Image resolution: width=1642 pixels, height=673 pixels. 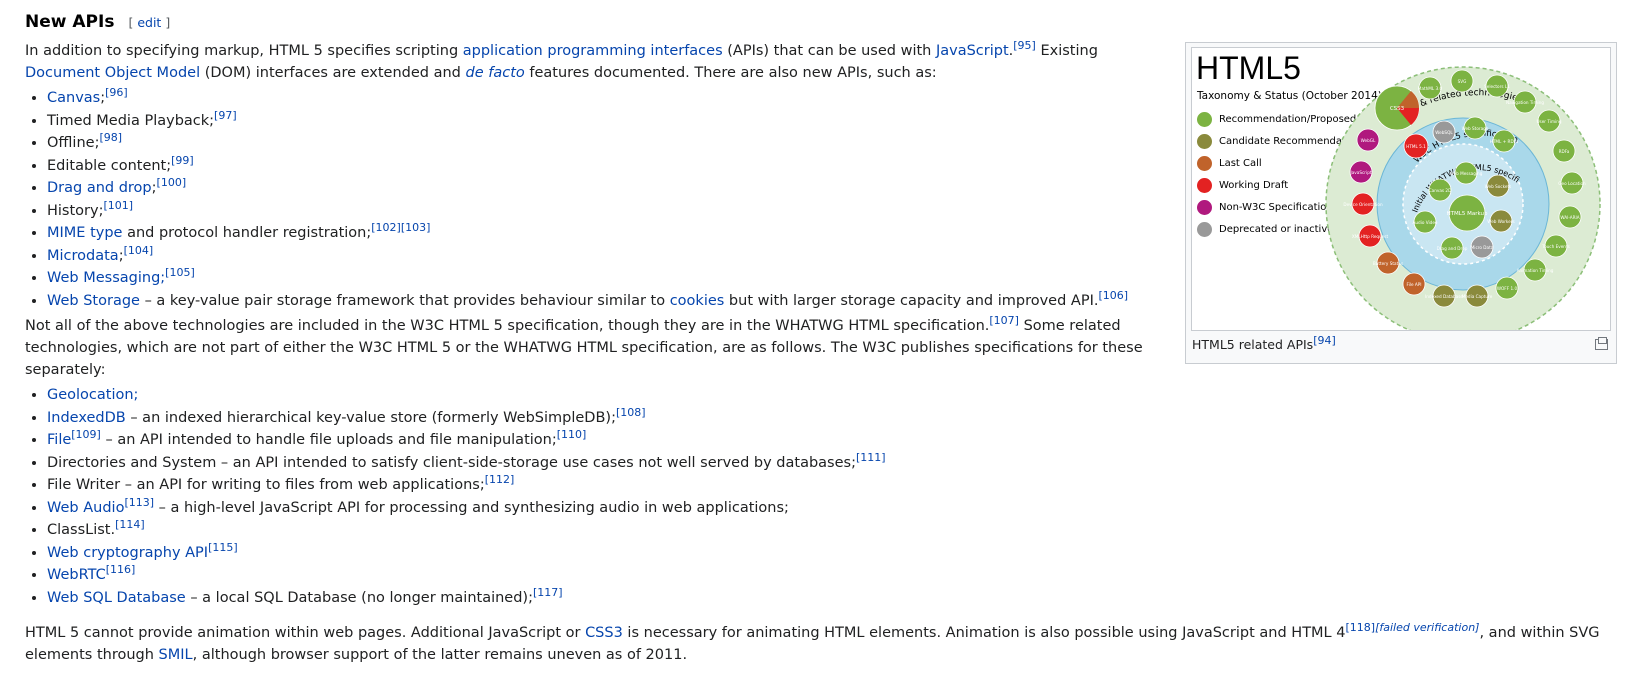 What do you see at coordinates (1004, 320) in the screenshot?
I see `ref-107: [107]` at bounding box center [1004, 320].